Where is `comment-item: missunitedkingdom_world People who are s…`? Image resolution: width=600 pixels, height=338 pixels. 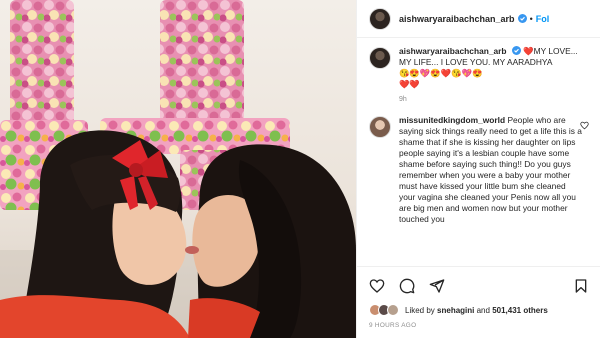 comment-item: missunitedkingdom_world People who are s… is located at coordinates (479, 170).